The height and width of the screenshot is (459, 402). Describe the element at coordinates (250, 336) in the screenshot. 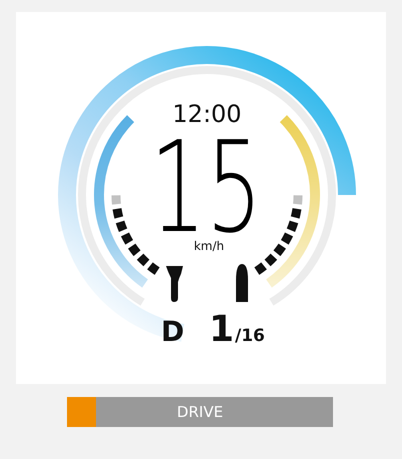

I see `gear-total: /16` at that location.